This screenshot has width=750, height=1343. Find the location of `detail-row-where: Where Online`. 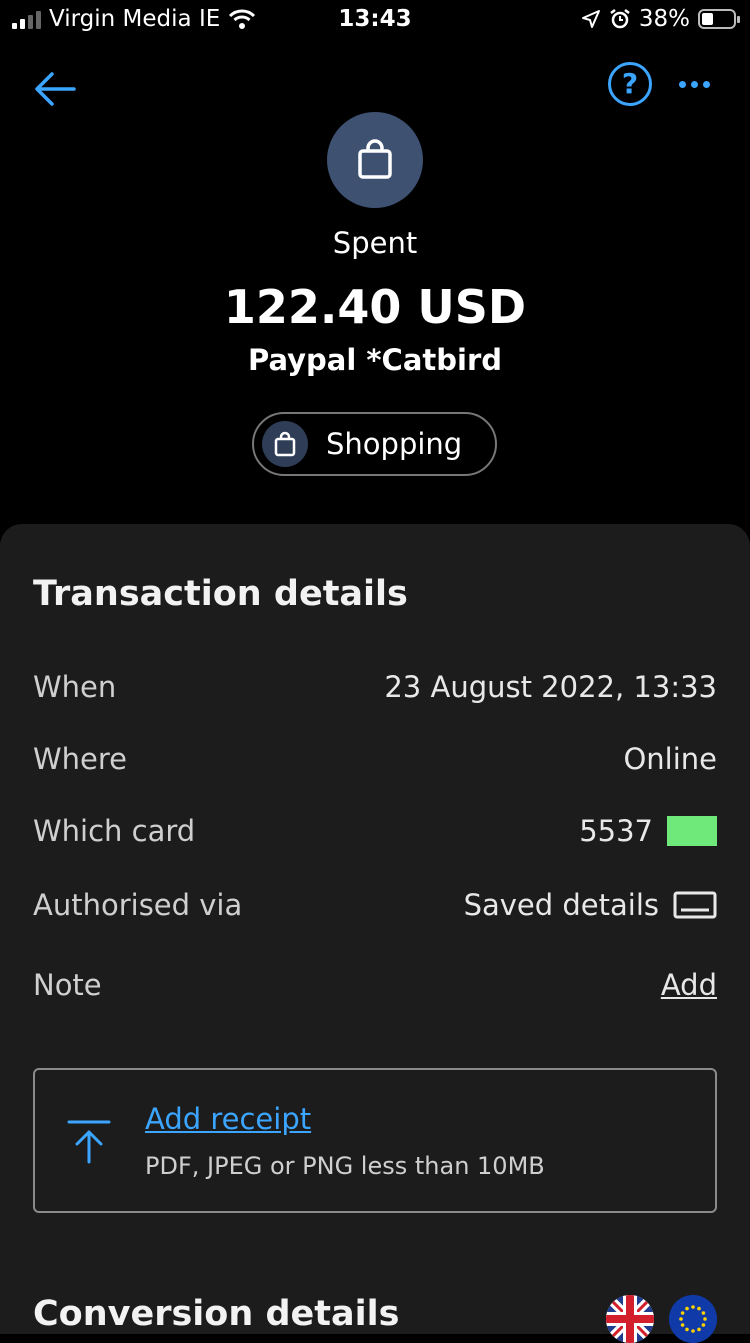

detail-row-where: Where Online is located at coordinates (375, 759).